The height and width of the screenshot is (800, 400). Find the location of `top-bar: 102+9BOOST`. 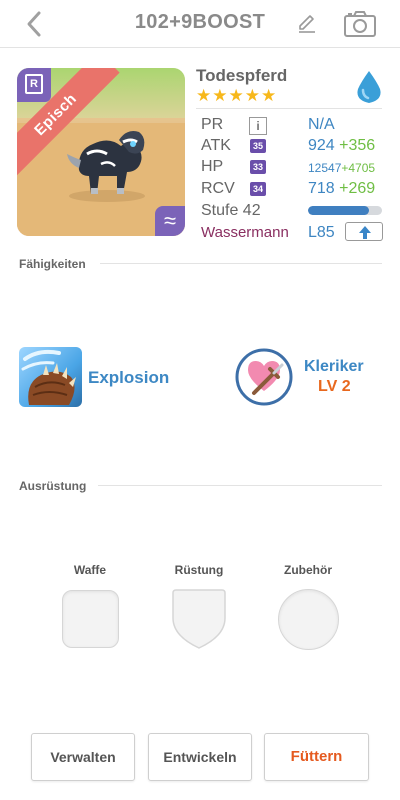

top-bar: 102+9BOOST is located at coordinates (200, 24).